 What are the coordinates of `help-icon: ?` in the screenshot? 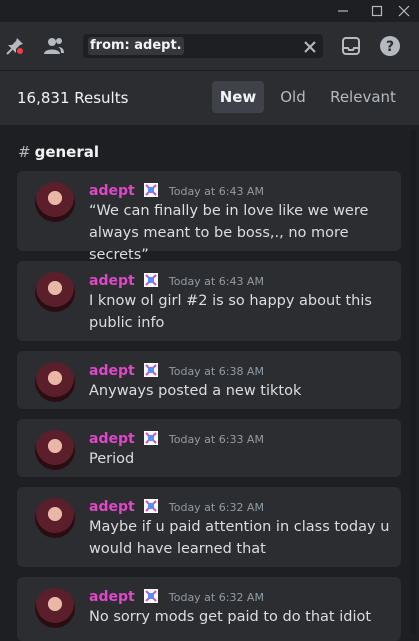 It's located at (390, 48).